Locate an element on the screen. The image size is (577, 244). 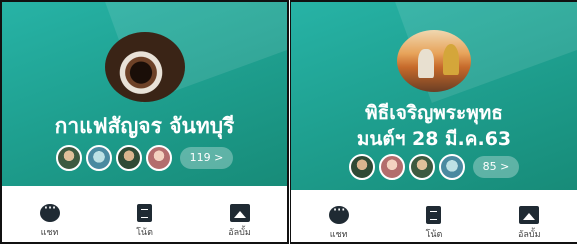
group-title-line1: พิธีเจริญพระพุทธ is located at coordinates (434, 113).